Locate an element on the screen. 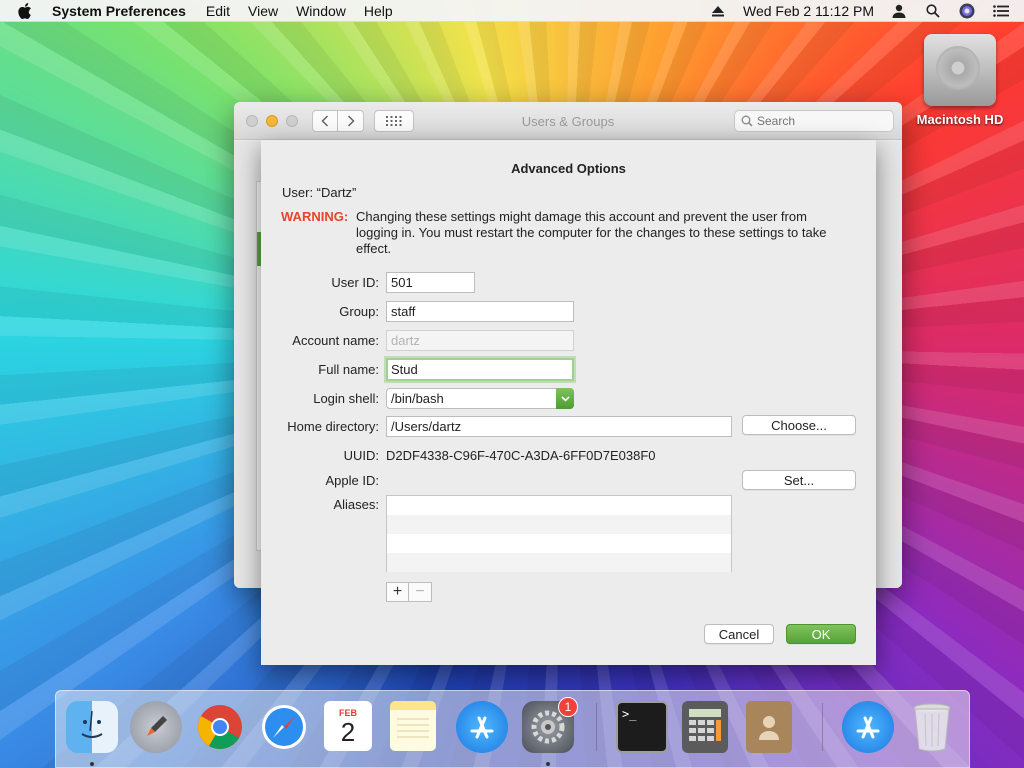 This screenshot has height=768, width=1024. login-shell-popup: /bin/bash is located at coordinates (480, 398).